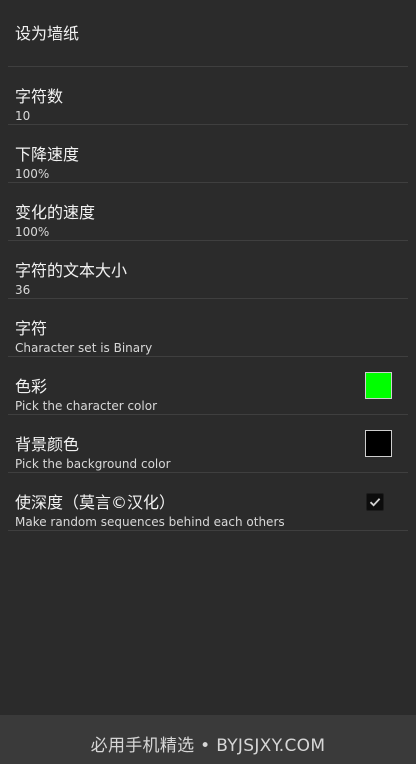 This screenshot has height=764, width=416. Describe the element at coordinates (378, 385) in the screenshot. I see `character-color-swatch` at that location.